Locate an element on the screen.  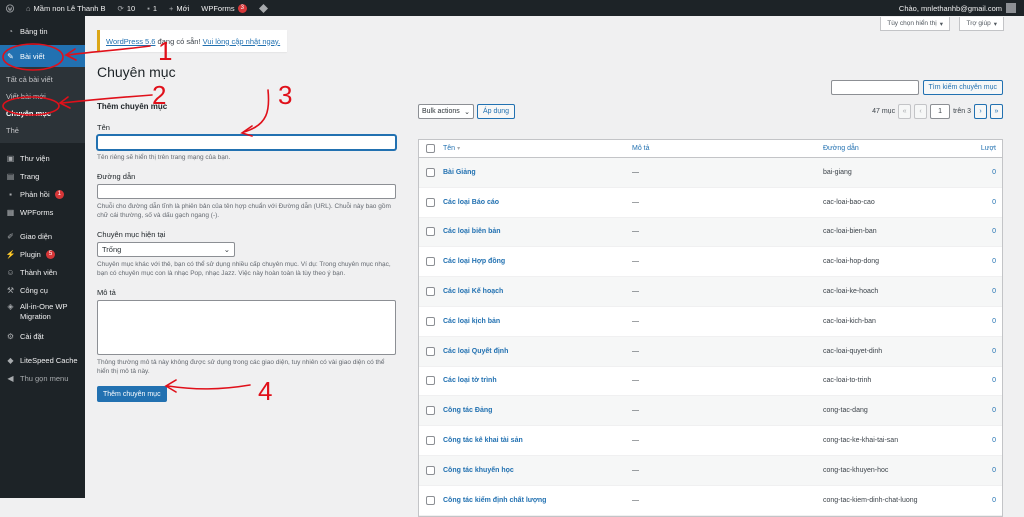
menu-wpforms: ▦ WPForms is located at coordinates (42, 212).